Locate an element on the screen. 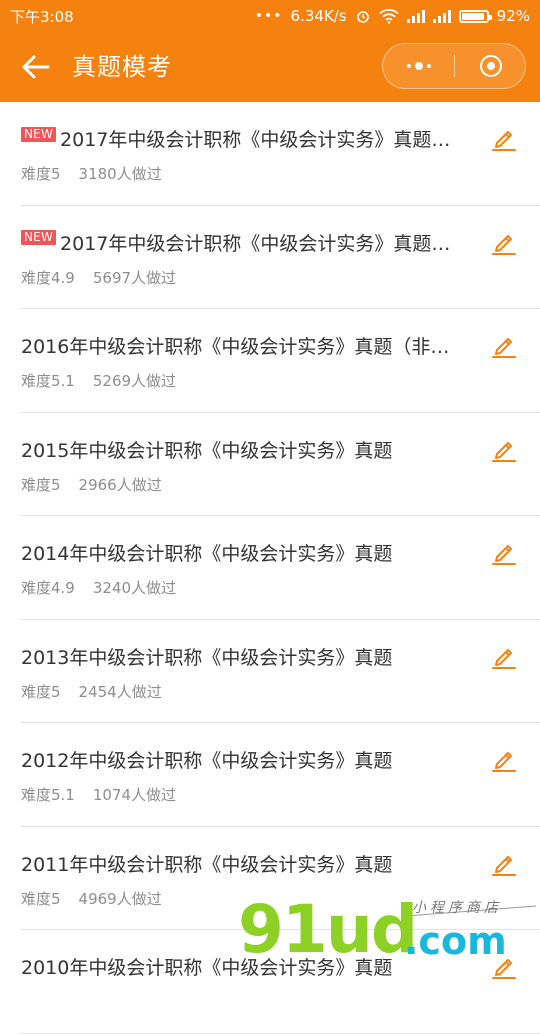  more-dot-center is located at coordinates (418, 66).